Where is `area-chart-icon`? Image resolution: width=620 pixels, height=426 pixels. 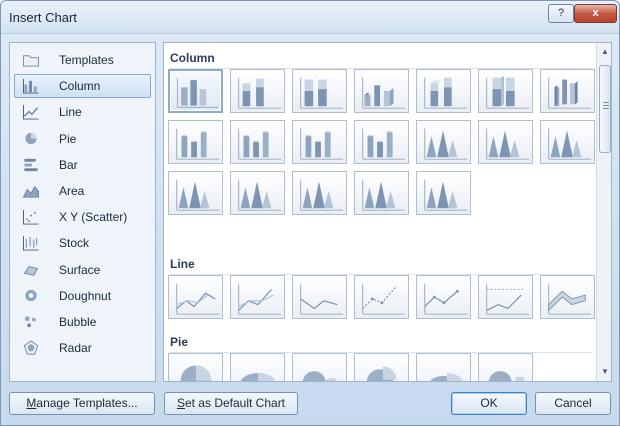
area-chart-icon is located at coordinates (31, 191).